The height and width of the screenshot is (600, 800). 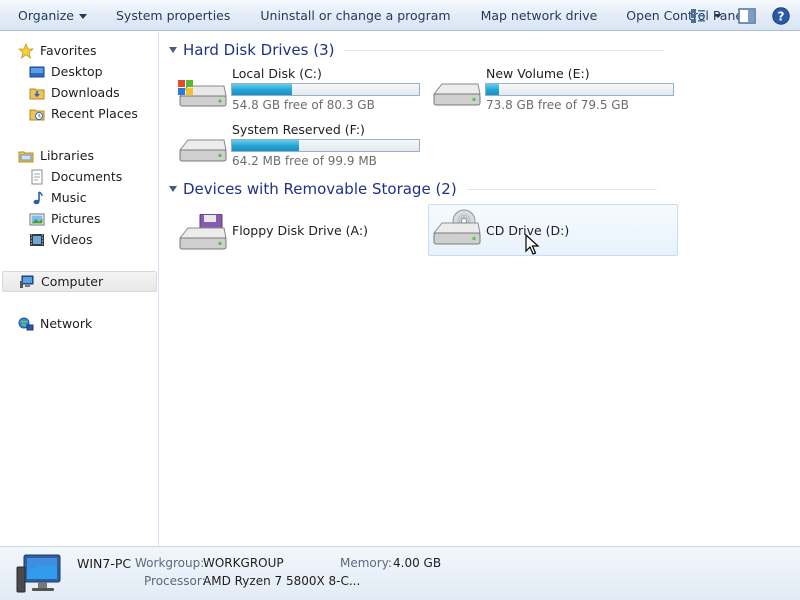 I want to click on sidebar-item-favorites: Favorites, so click(x=96, y=50).